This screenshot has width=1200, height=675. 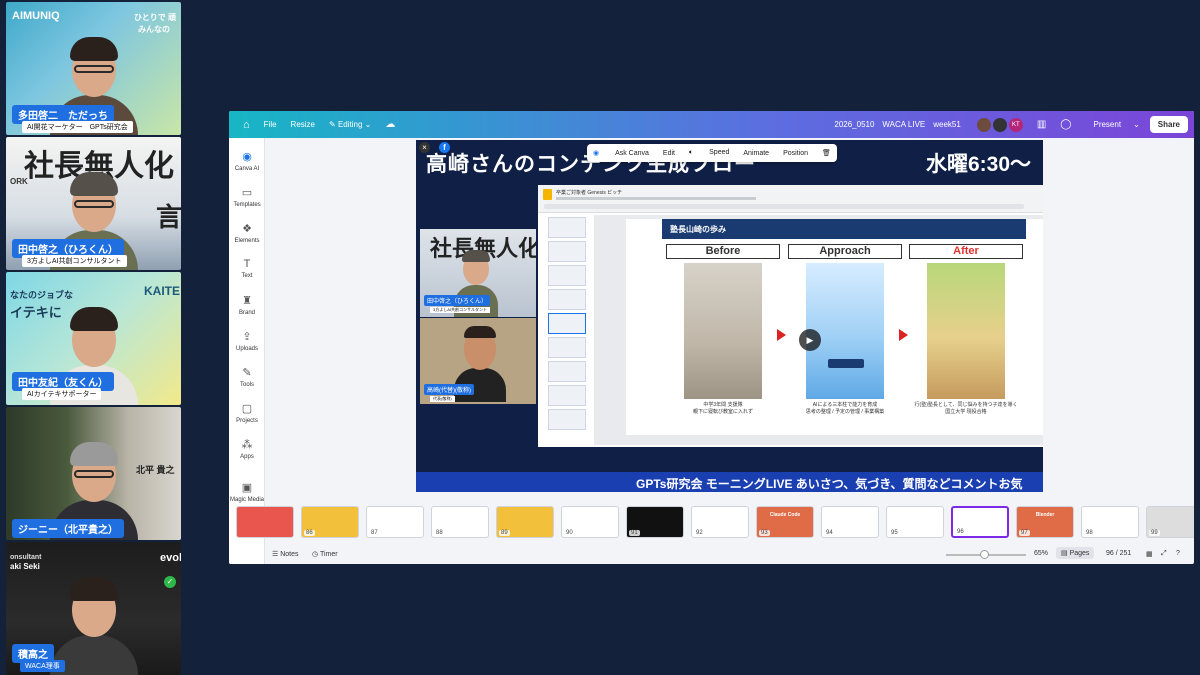 I want to click on page-number: 90, so click(x=569, y=533).